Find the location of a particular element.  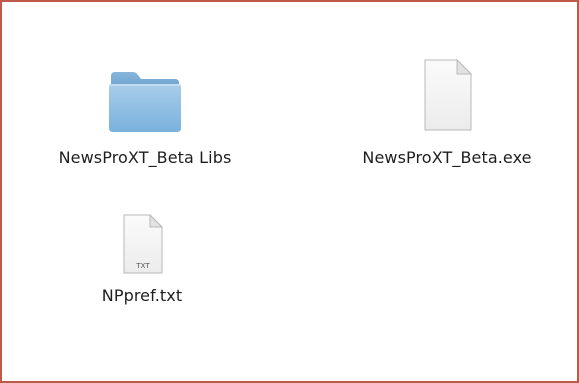

item-label: NewsProXT_Beta.exe is located at coordinates (447, 157).